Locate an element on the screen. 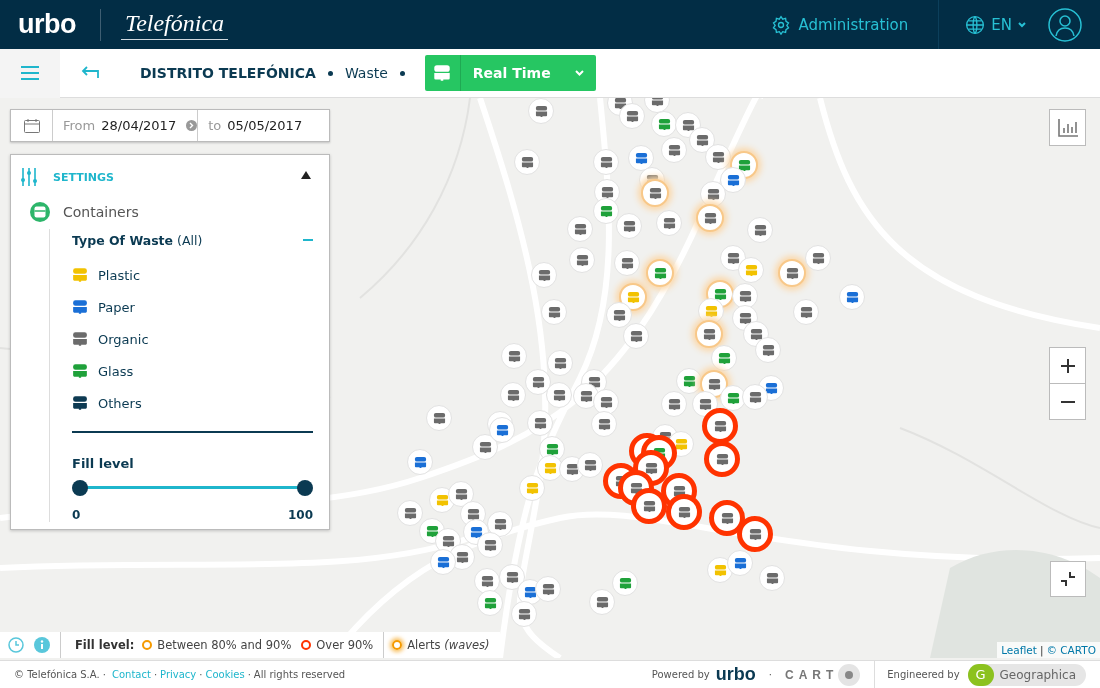 This screenshot has width=1100, height=688. waste-type-label: Plastic is located at coordinates (119, 275).